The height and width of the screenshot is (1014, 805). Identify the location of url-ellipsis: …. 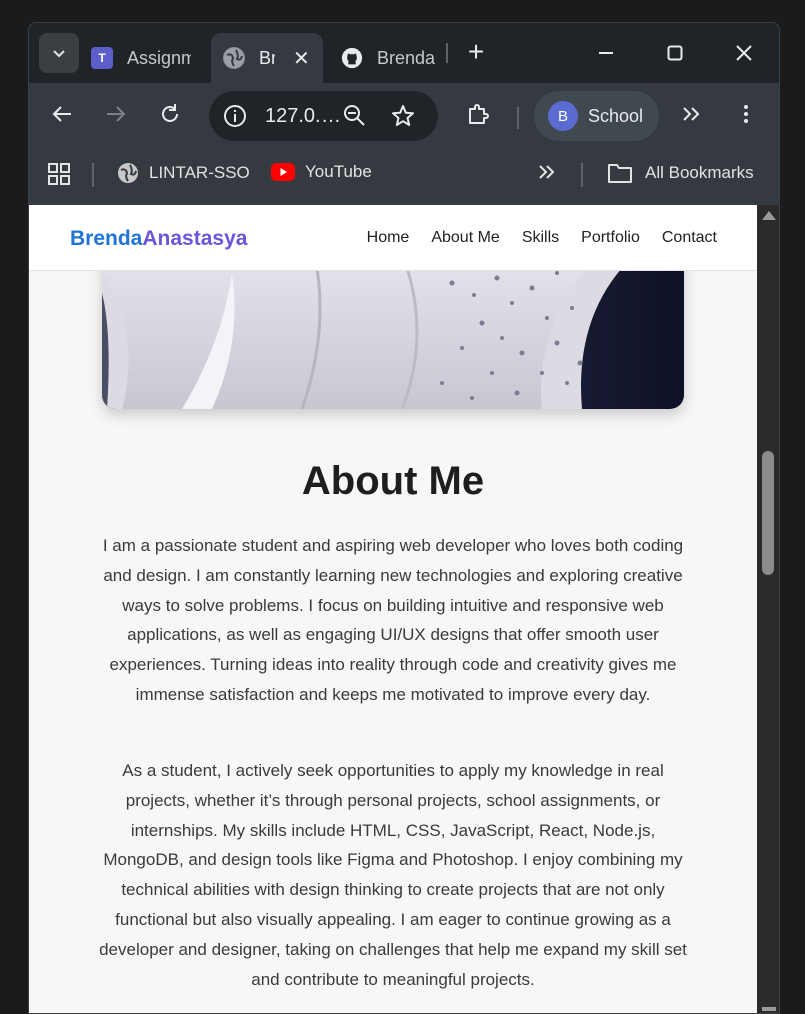
(331, 116).